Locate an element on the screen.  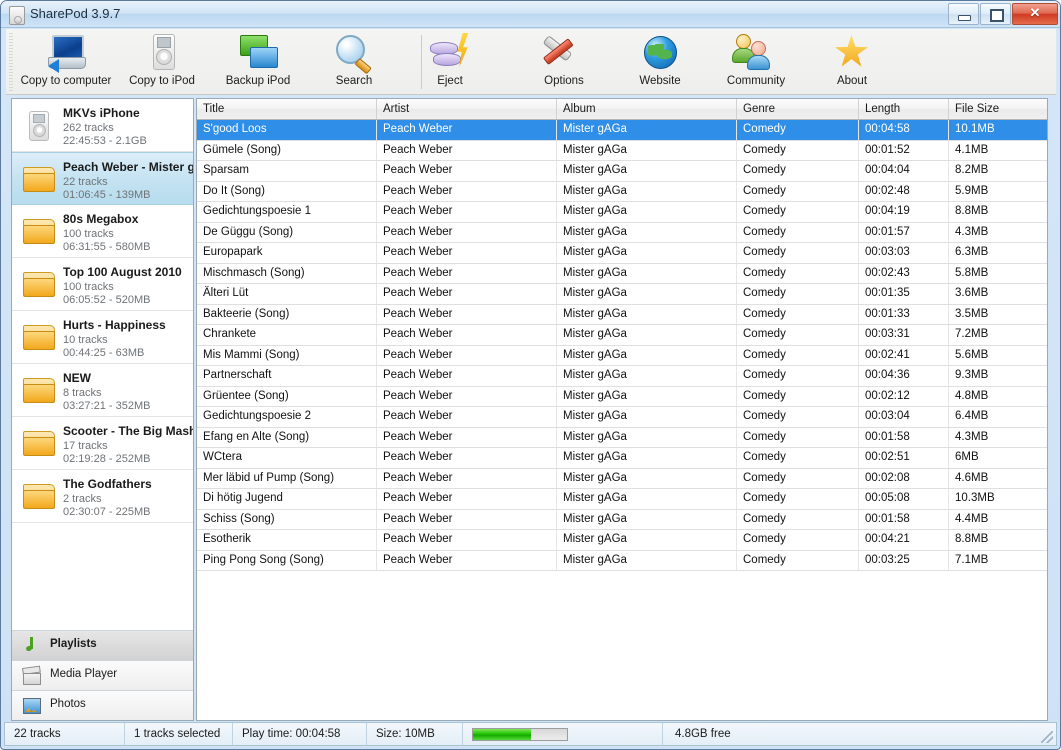
toolbar-label: Website is located at coordinates (660, 81).